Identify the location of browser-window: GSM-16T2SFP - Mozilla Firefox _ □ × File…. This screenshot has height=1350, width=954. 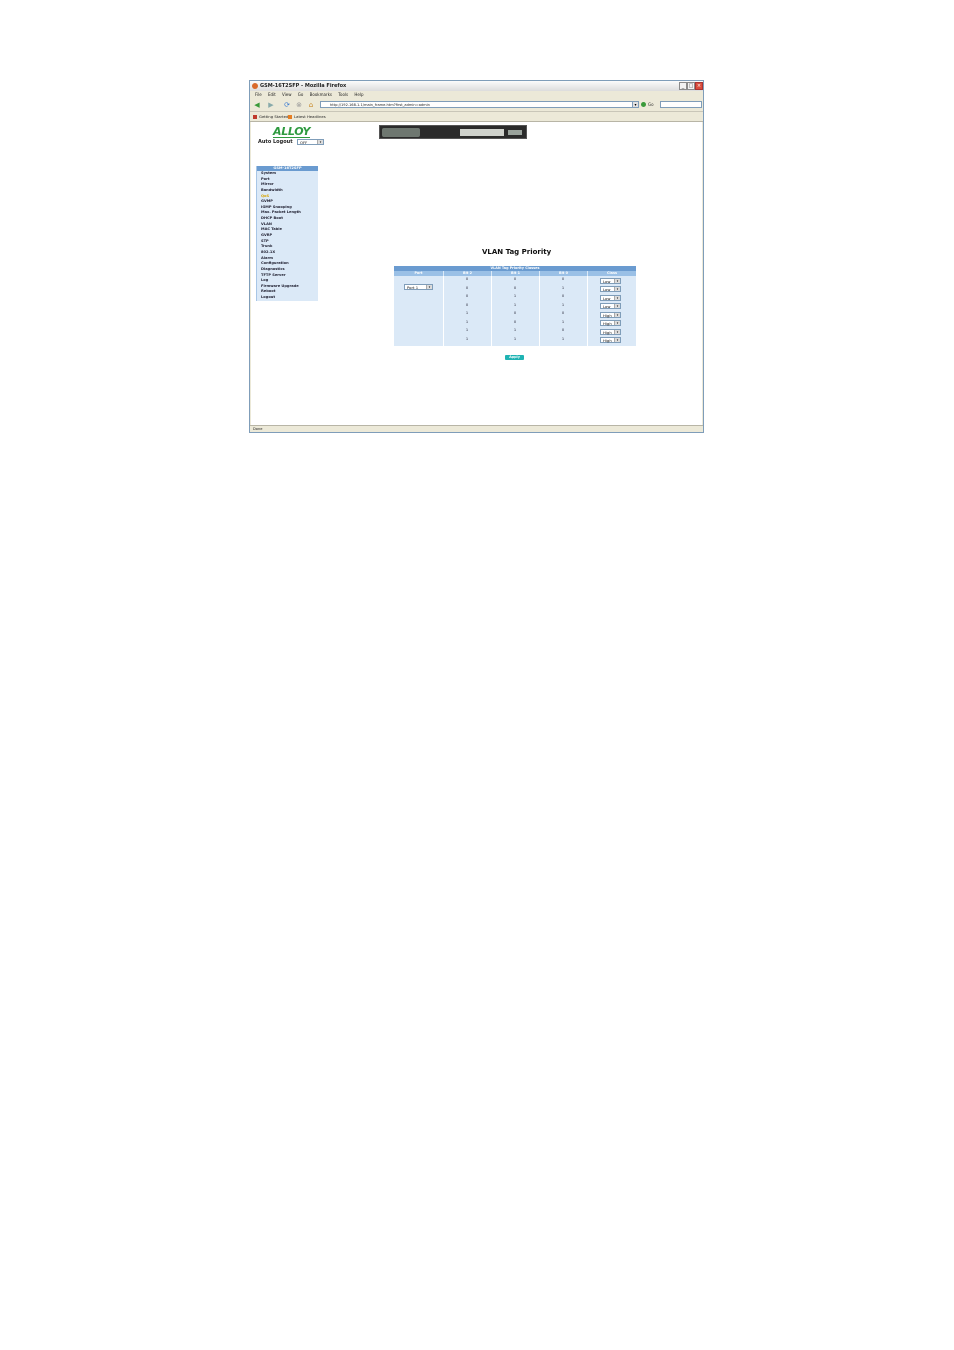
(476, 256).